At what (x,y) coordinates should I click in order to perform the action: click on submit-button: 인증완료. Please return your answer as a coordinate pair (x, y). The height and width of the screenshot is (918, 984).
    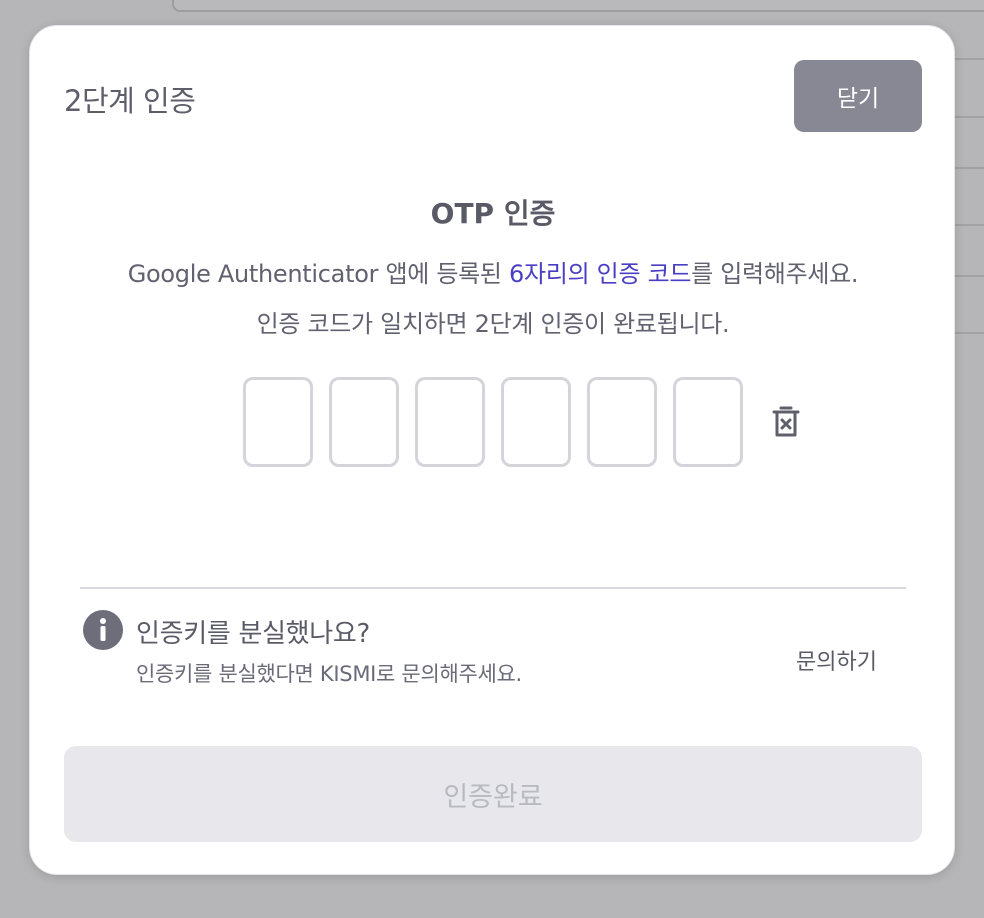
    Looking at the image, I should click on (493, 794).